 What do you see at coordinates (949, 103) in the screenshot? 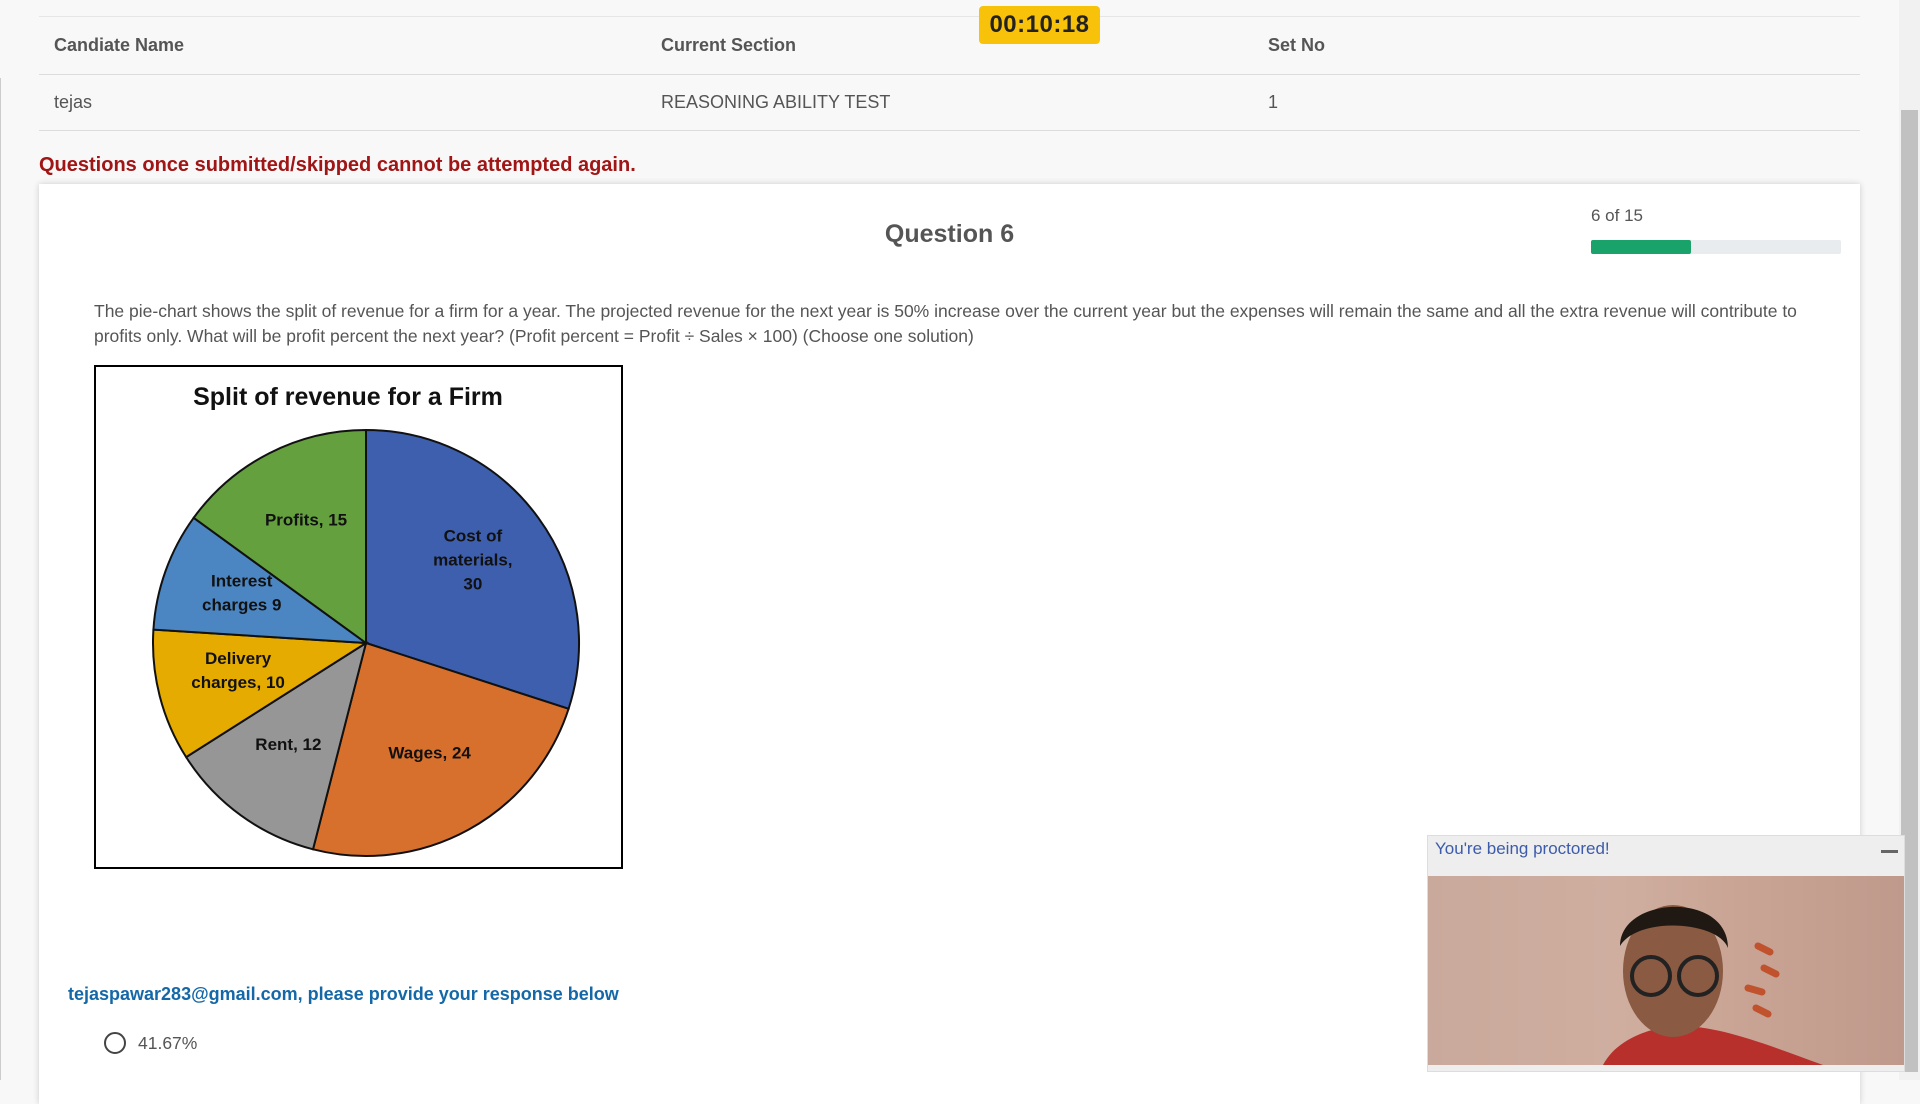
I see `table-row: tejas REASONING ABILITY TEST 1` at bounding box center [949, 103].